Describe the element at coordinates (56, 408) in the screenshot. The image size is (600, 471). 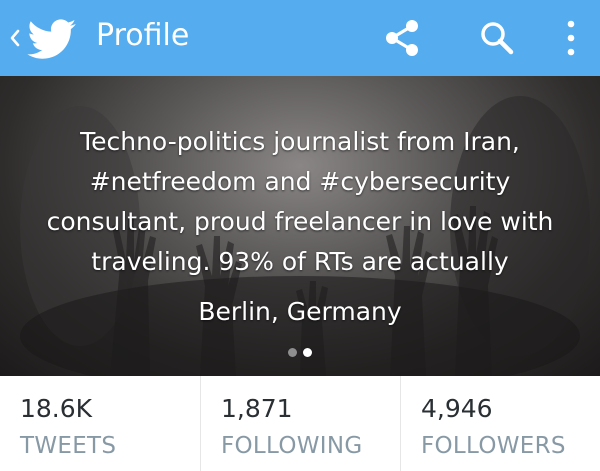
I see `stat-value: 18.6K` at that location.